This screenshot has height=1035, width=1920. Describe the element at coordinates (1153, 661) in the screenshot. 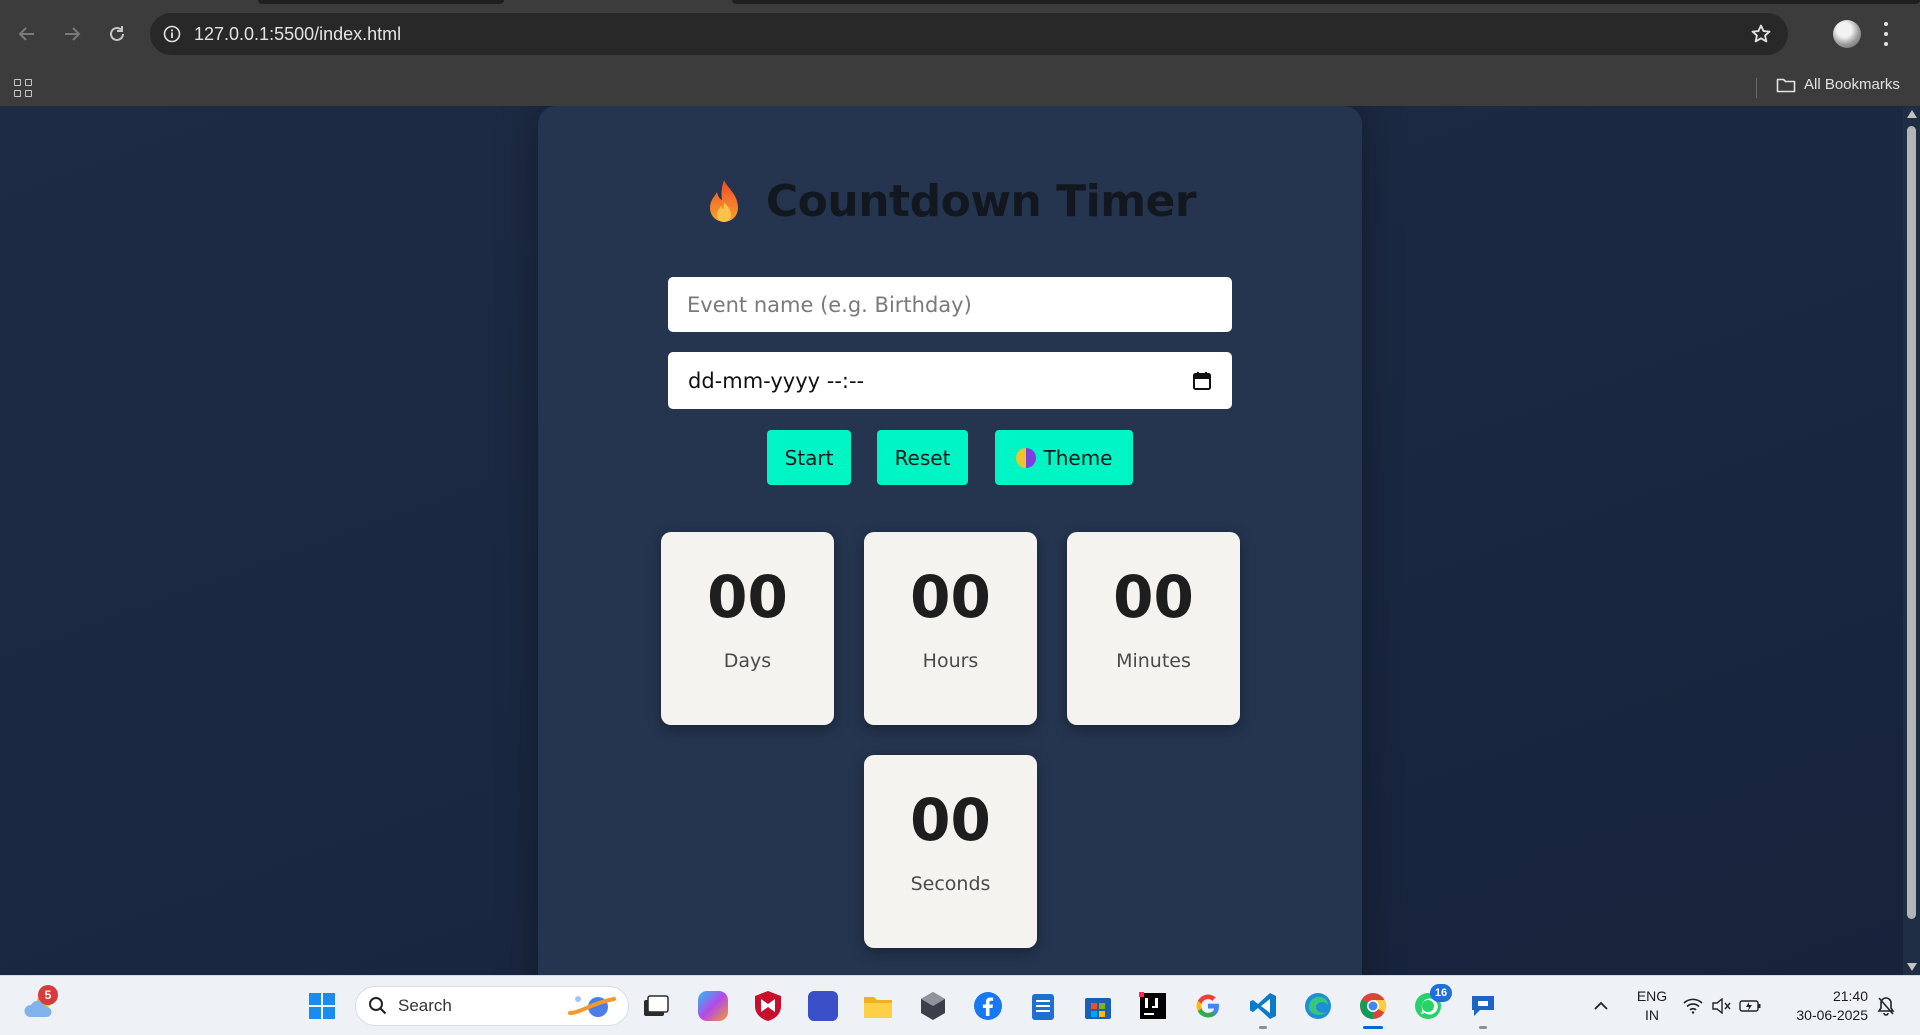

I see `minutes-label: Minutes` at that location.